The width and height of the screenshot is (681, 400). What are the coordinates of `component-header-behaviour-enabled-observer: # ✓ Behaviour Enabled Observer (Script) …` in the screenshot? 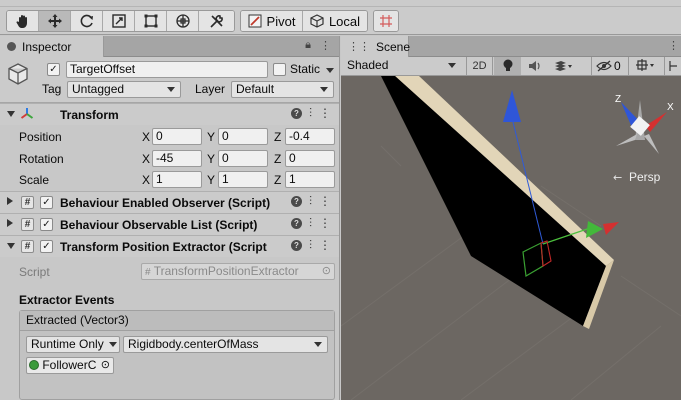 It's located at (169, 202).